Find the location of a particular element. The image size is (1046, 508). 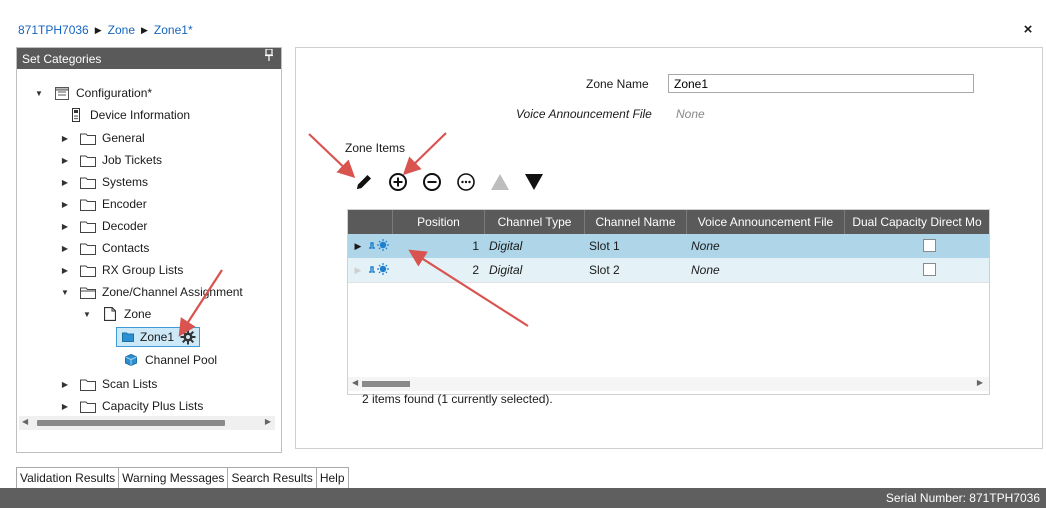

document-icon is located at coordinates (110, 314).